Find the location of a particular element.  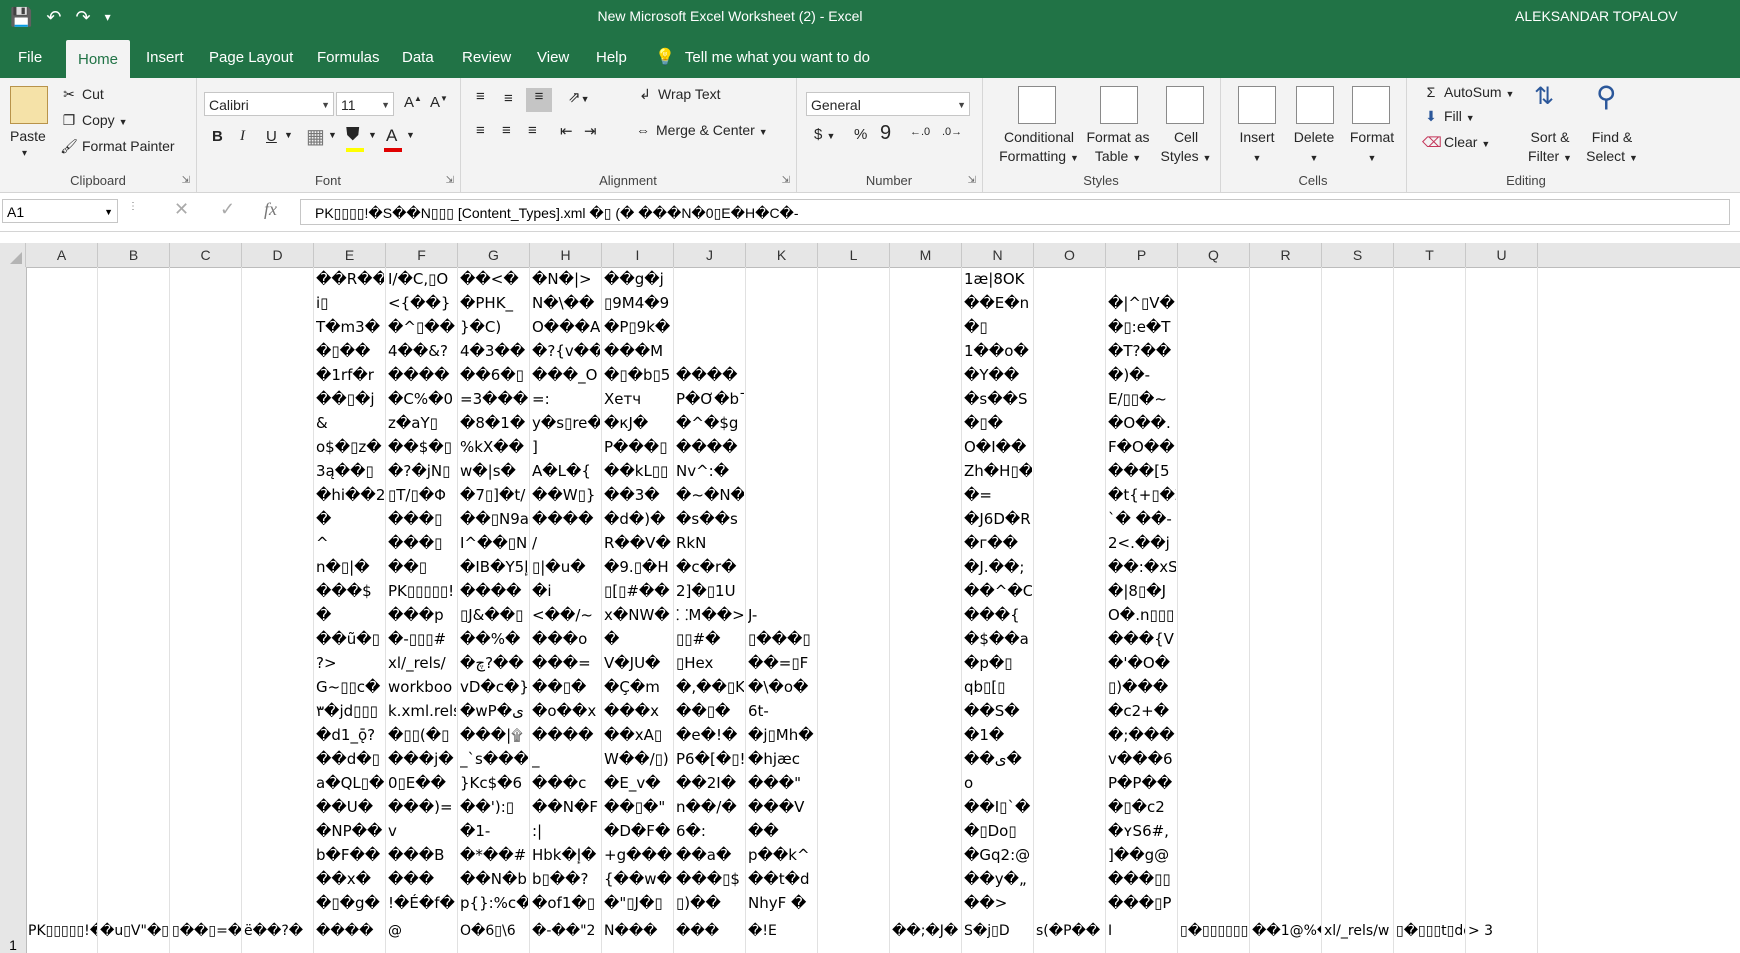

cancel-icon: ✕ is located at coordinates (181, 209).